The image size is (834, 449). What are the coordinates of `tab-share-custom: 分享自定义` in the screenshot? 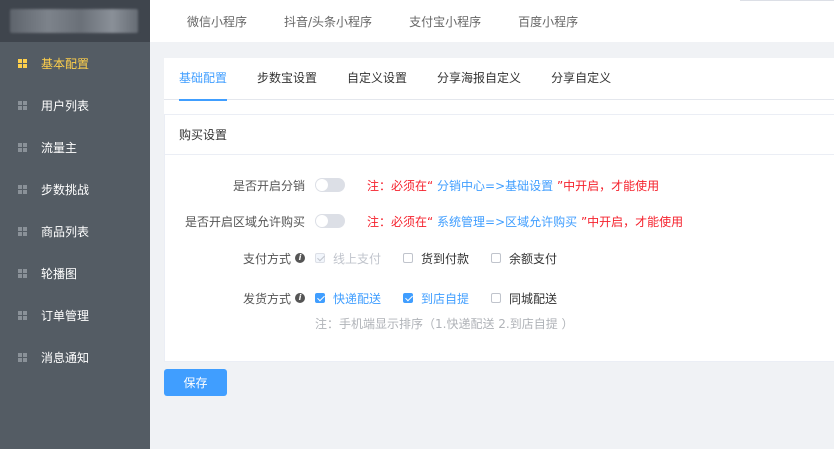 It's located at (581, 79).